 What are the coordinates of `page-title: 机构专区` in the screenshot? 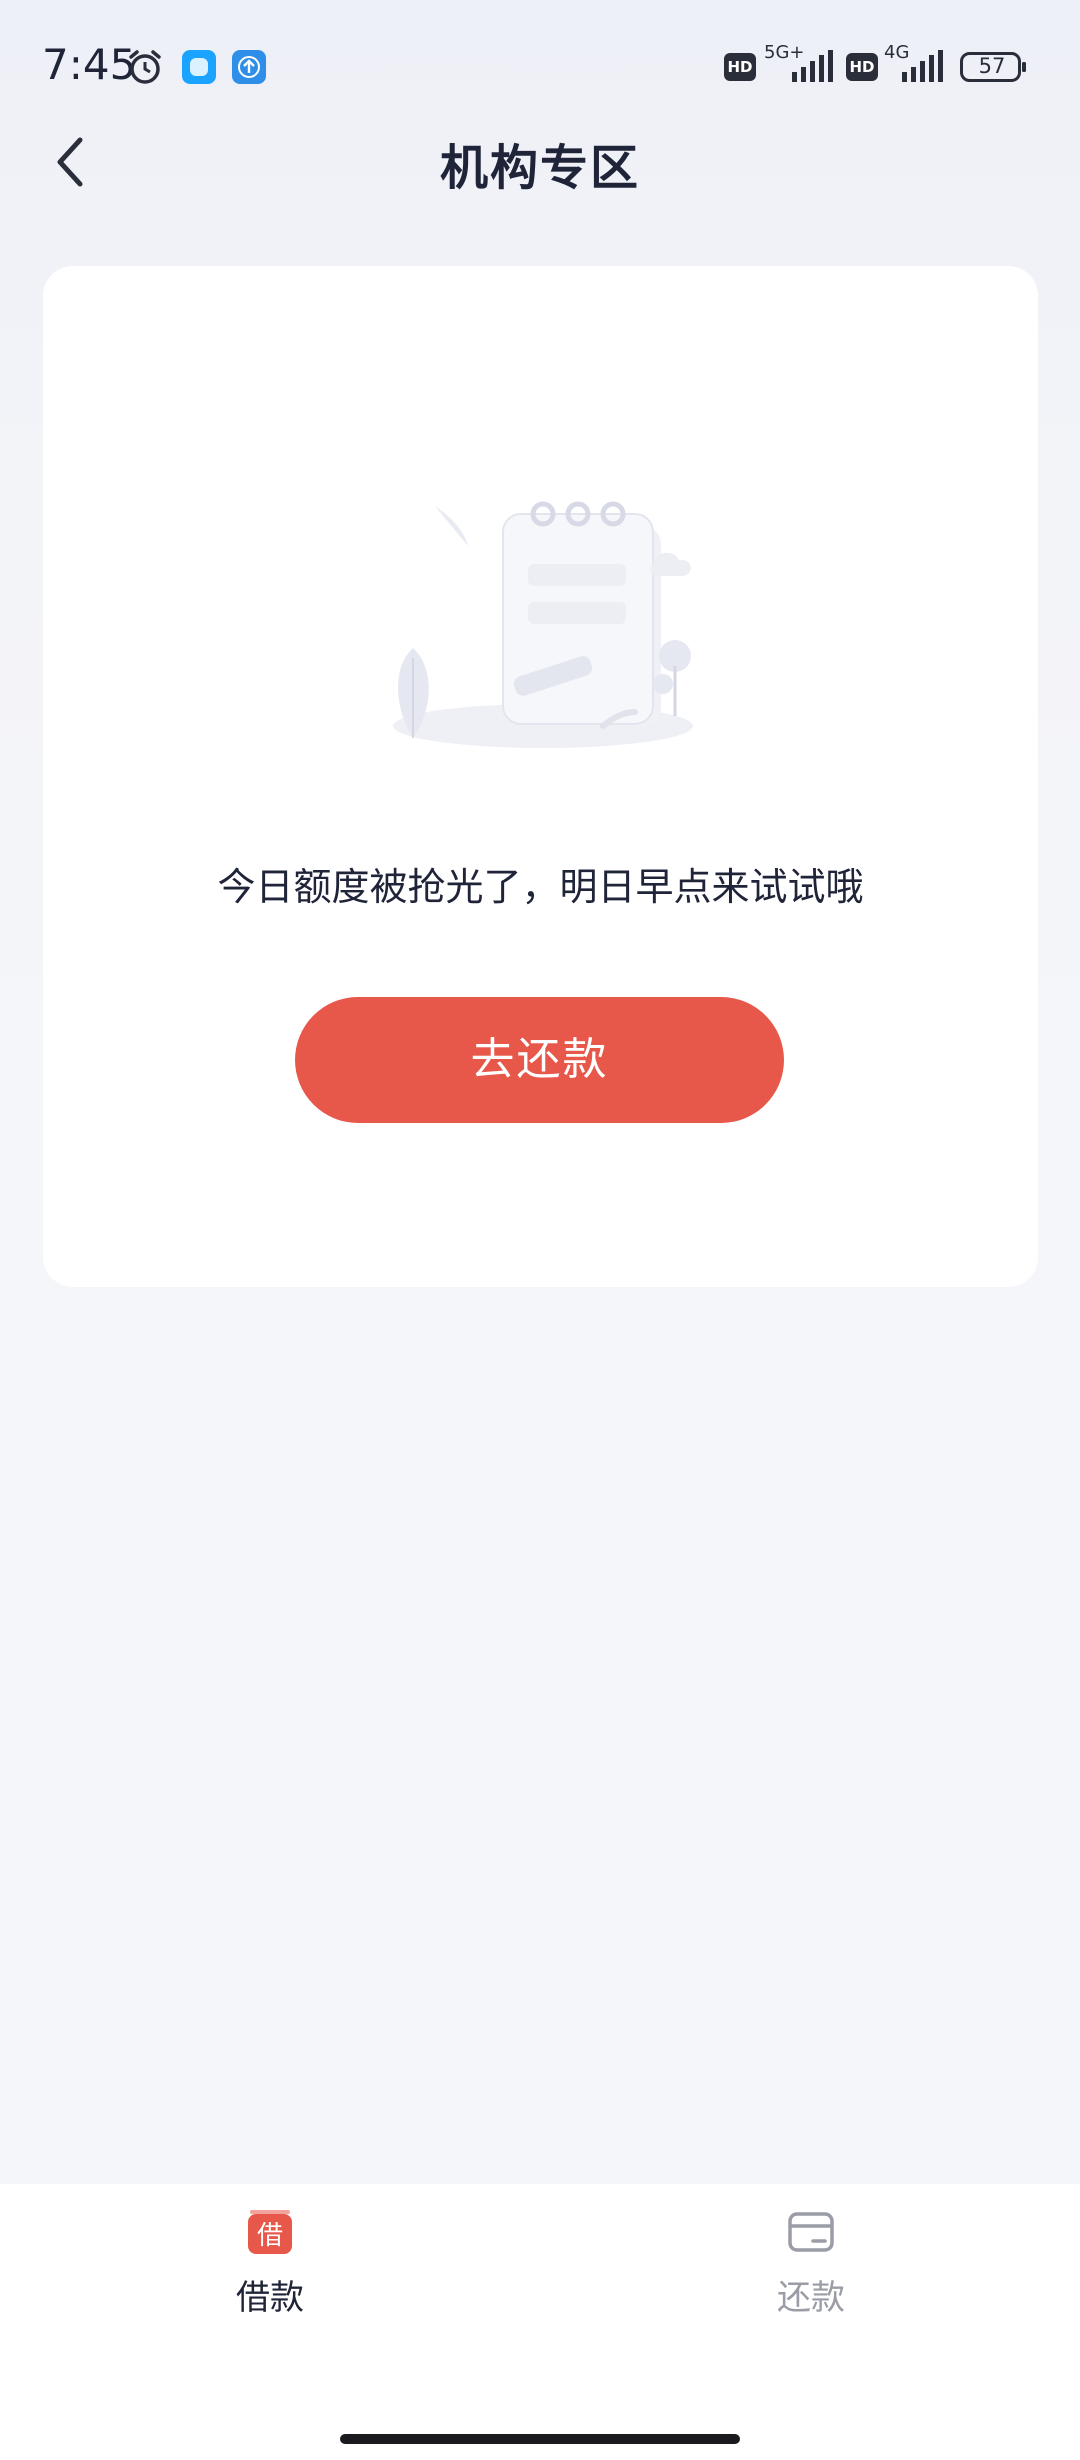 It's located at (539, 168).